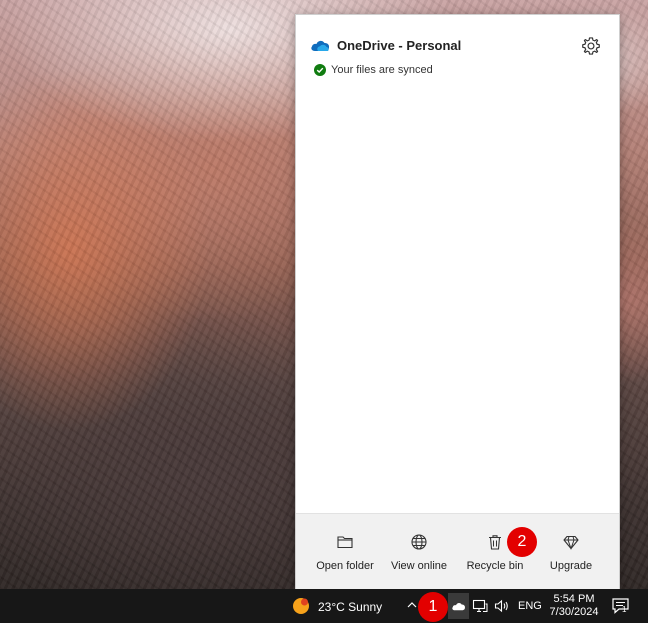 This screenshot has height=623, width=648. What do you see at coordinates (320, 70) in the screenshot?
I see `check-circle-icon` at bounding box center [320, 70].